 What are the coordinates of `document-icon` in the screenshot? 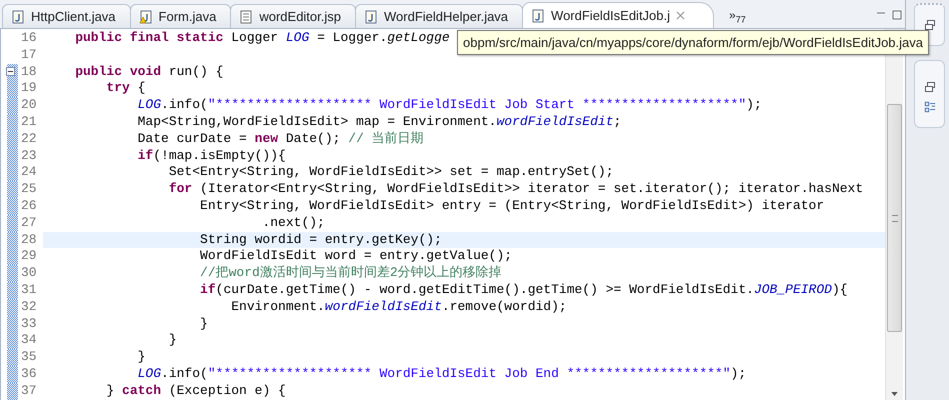 It's located at (246, 17).